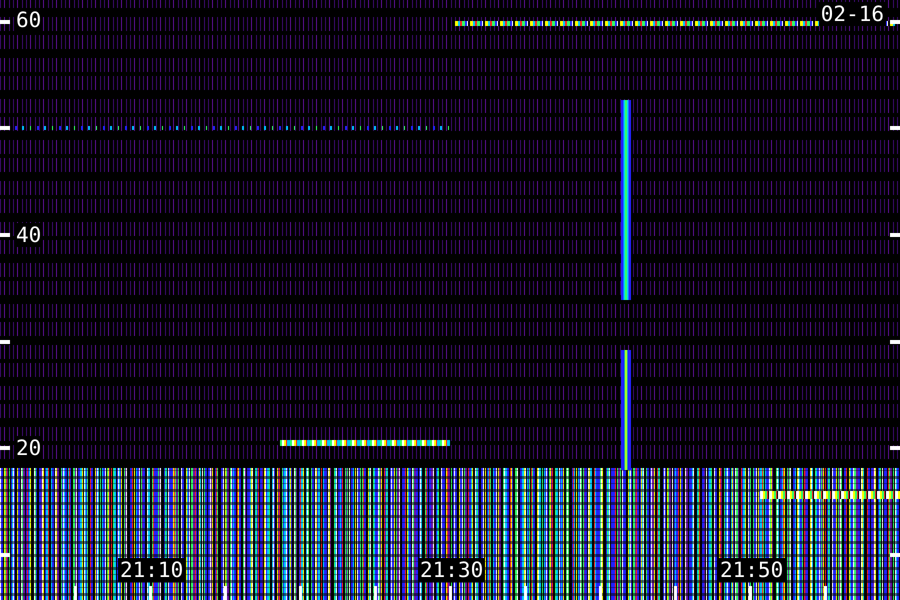  What do you see at coordinates (752, 570) in the screenshot?
I see `time-label: 21:50` at bounding box center [752, 570].